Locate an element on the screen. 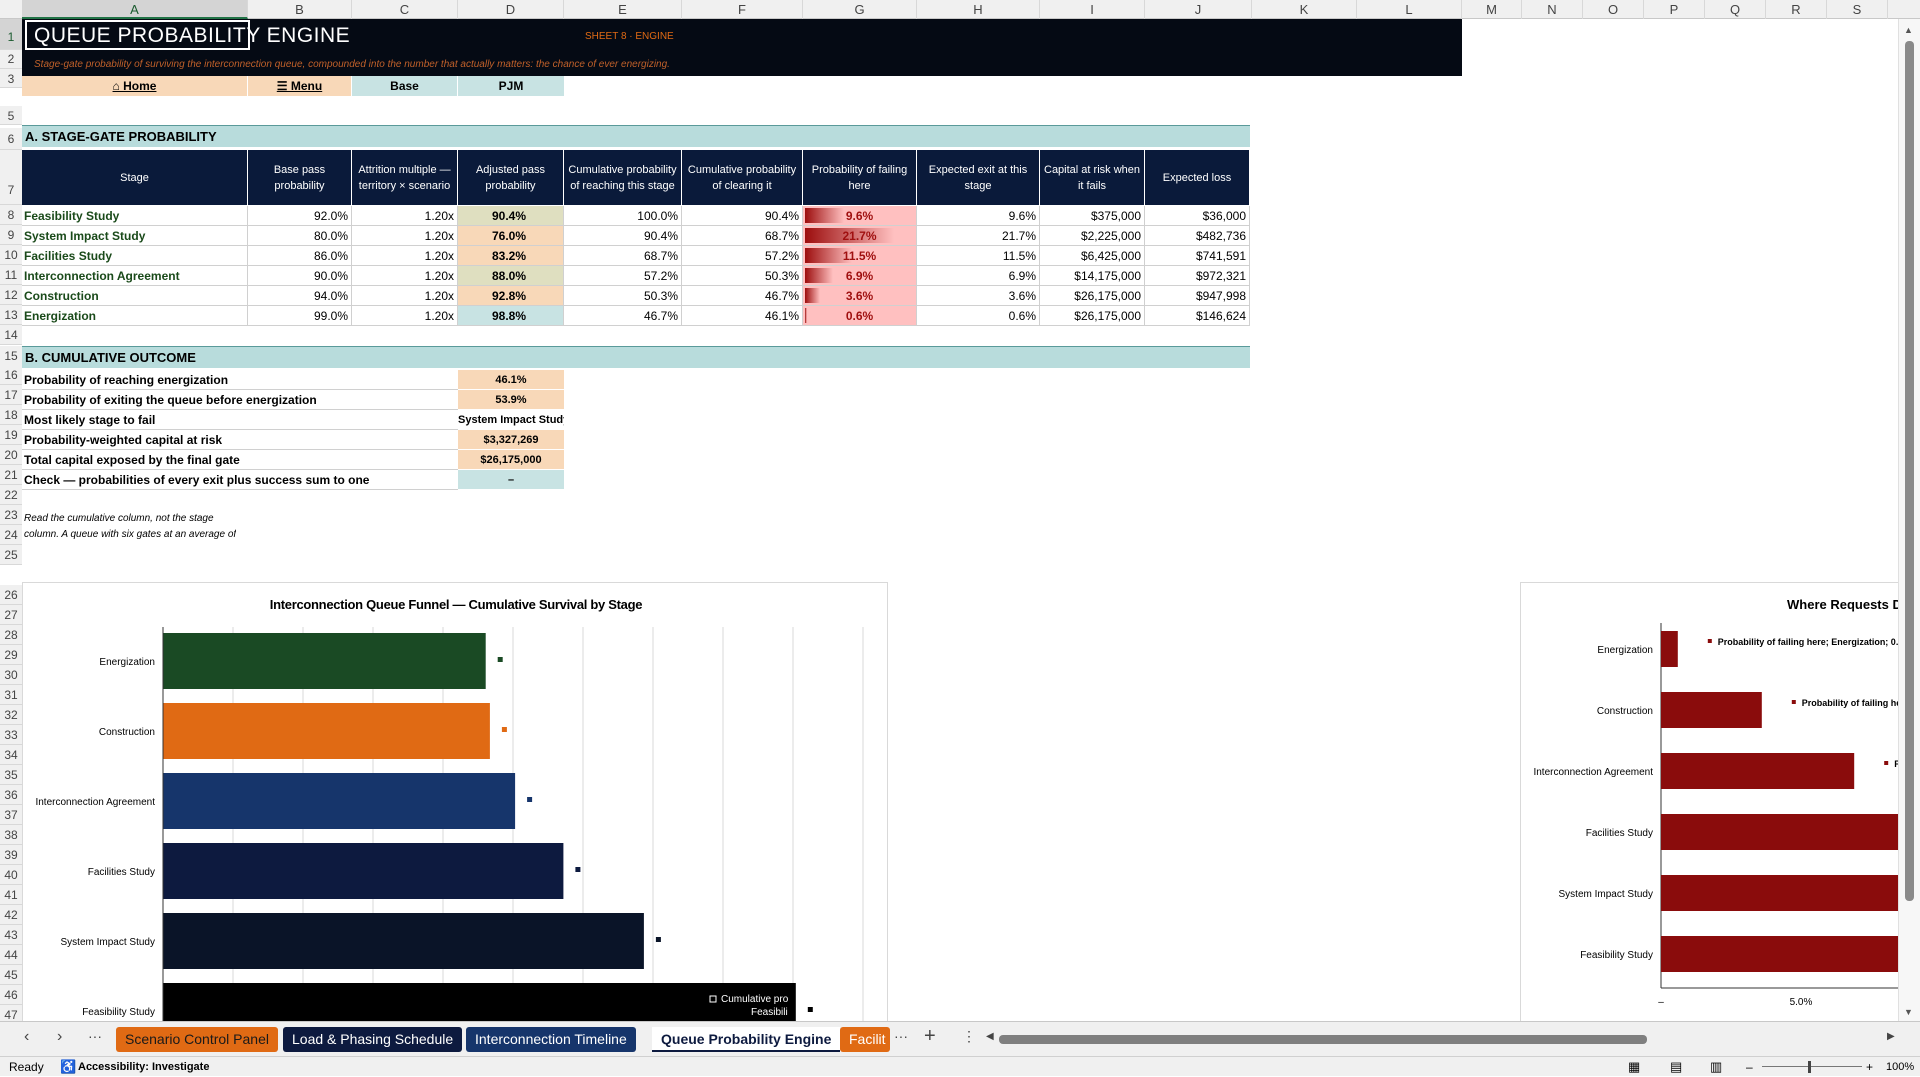 The width and height of the screenshot is (1920, 1077). cell-exit: 21.7% is located at coordinates (978, 236).